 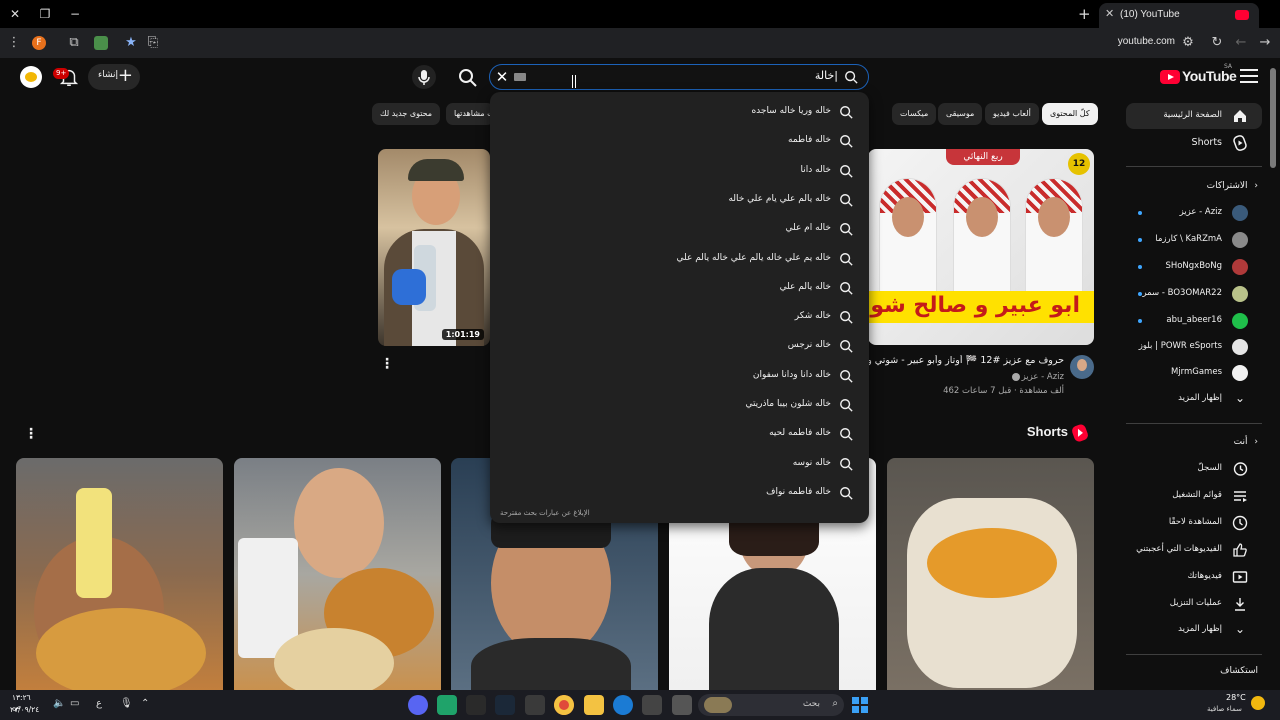 What do you see at coordinates (1084, 14) in the screenshot?
I see `new-tab-icon: +` at bounding box center [1084, 14].